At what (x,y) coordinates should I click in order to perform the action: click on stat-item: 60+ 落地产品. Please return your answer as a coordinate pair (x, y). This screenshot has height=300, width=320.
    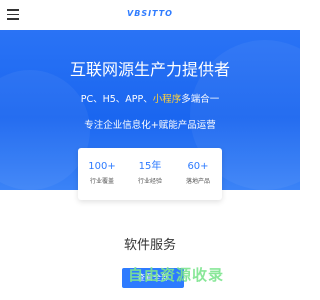
    Looking at the image, I should click on (198, 174).